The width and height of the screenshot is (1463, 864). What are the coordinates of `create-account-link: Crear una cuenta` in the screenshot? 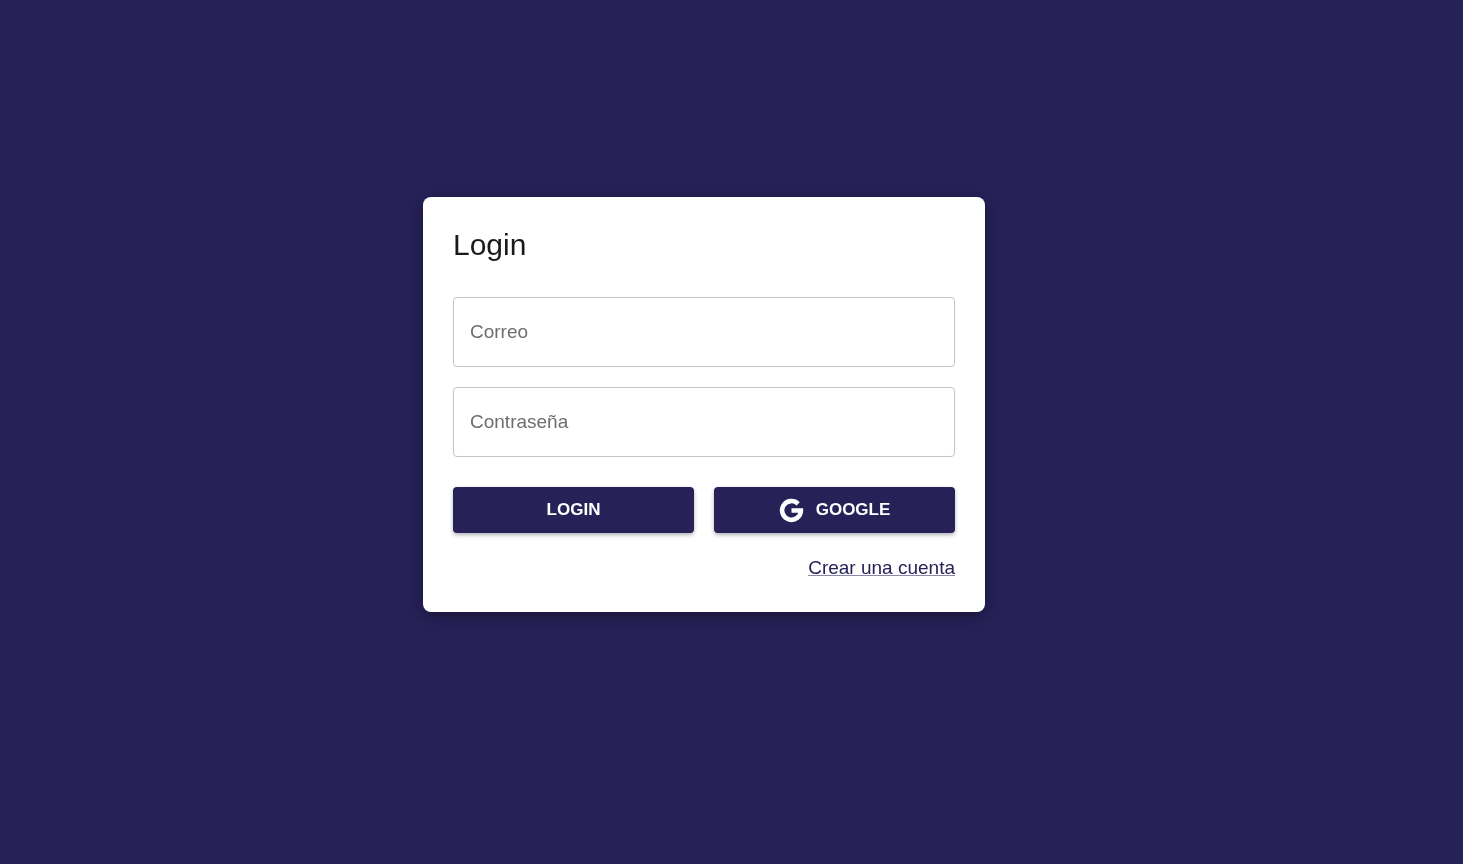 It's located at (881, 568).